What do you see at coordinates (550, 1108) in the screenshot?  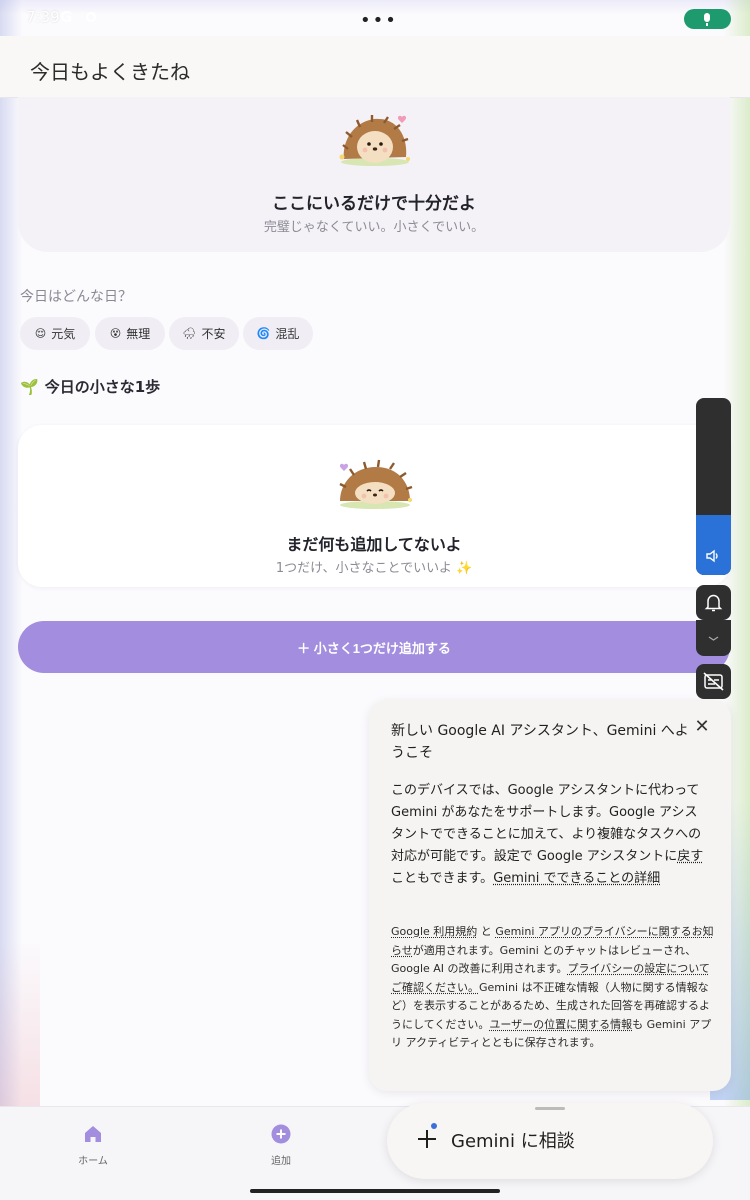 I see `drag-handle` at bounding box center [550, 1108].